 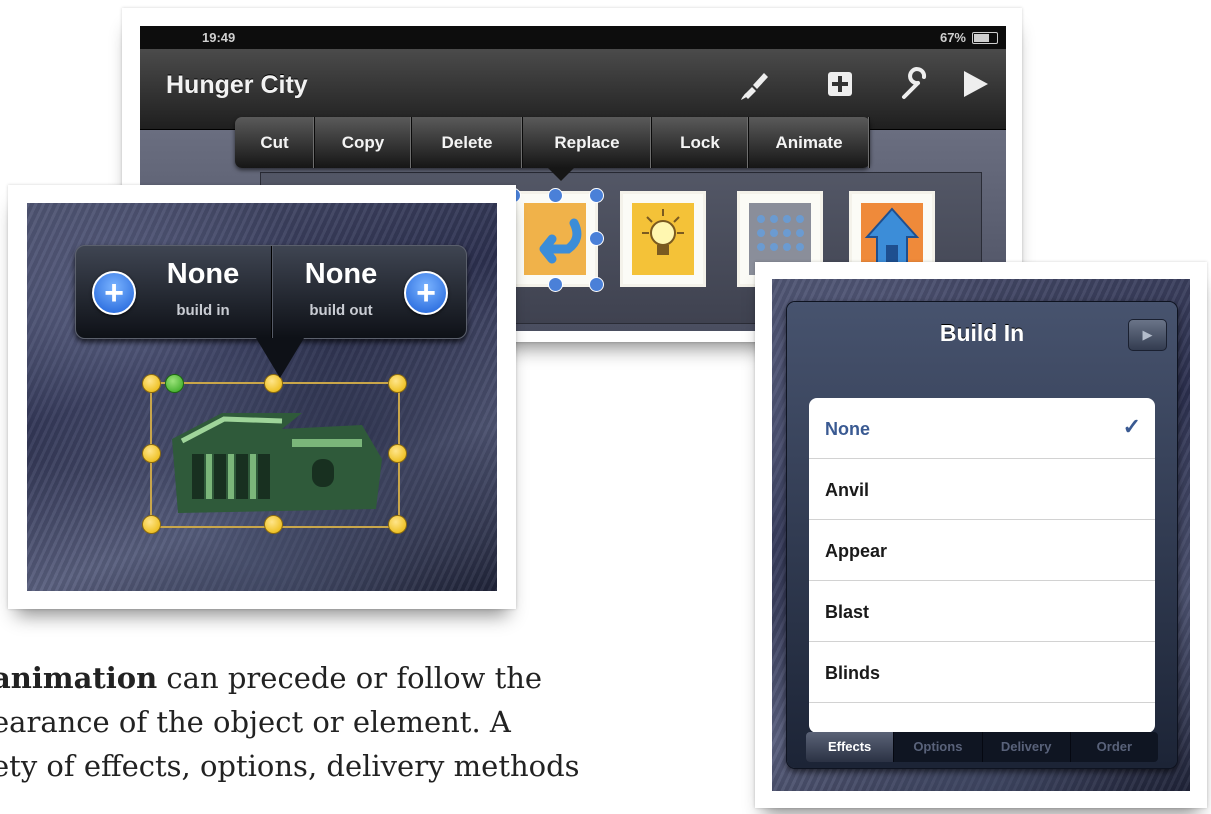 I want to click on slide-thumbnail-arrow, so click(x=555, y=239).